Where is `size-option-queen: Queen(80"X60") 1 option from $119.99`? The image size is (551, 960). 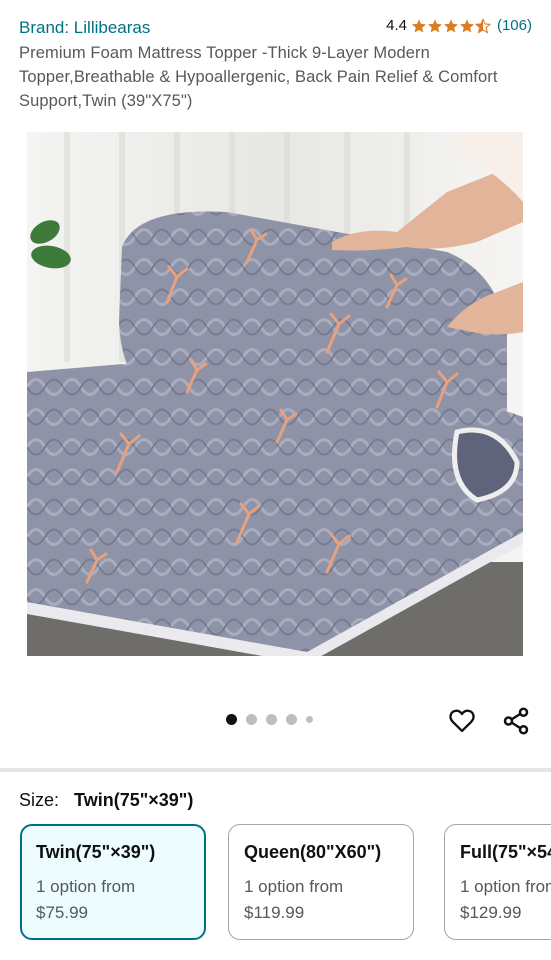 size-option-queen: Queen(80"X60") 1 option from $119.99 is located at coordinates (321, 882).